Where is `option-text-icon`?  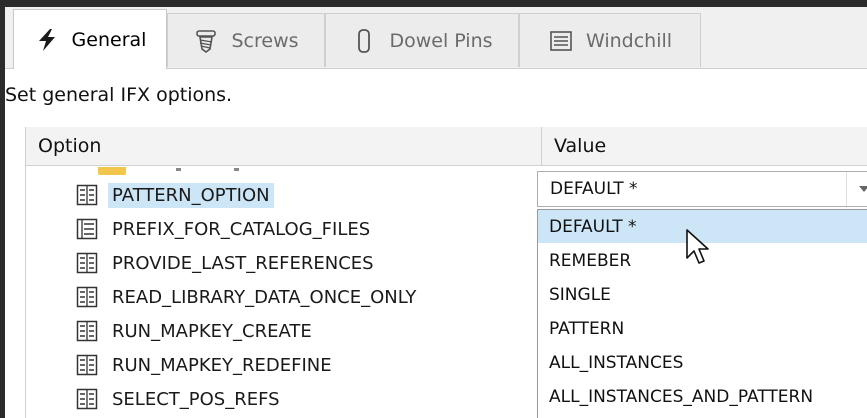
option-text-icon is located at coordinates (87, 229).